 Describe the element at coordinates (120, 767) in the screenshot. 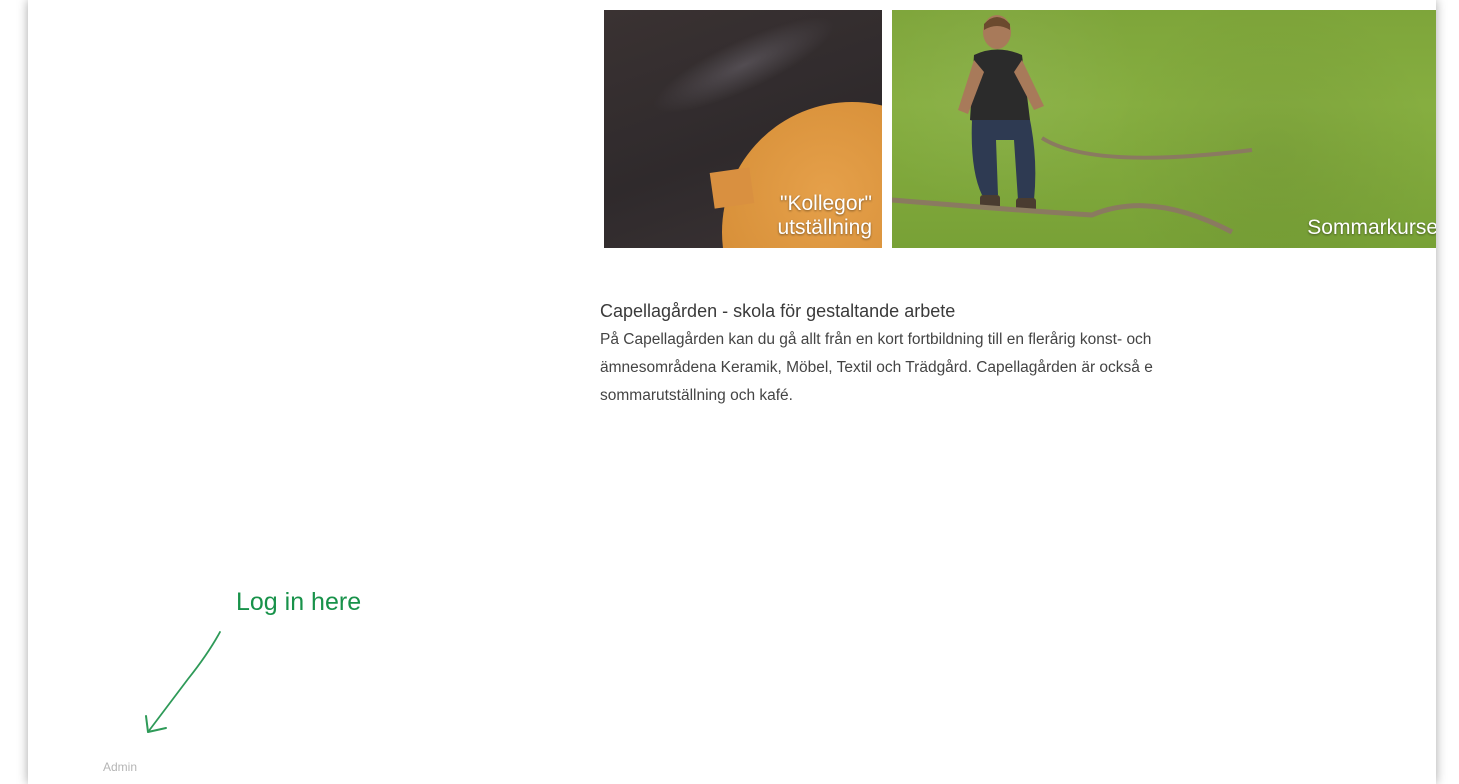

I see `admin-login-link: Admin` at that location.